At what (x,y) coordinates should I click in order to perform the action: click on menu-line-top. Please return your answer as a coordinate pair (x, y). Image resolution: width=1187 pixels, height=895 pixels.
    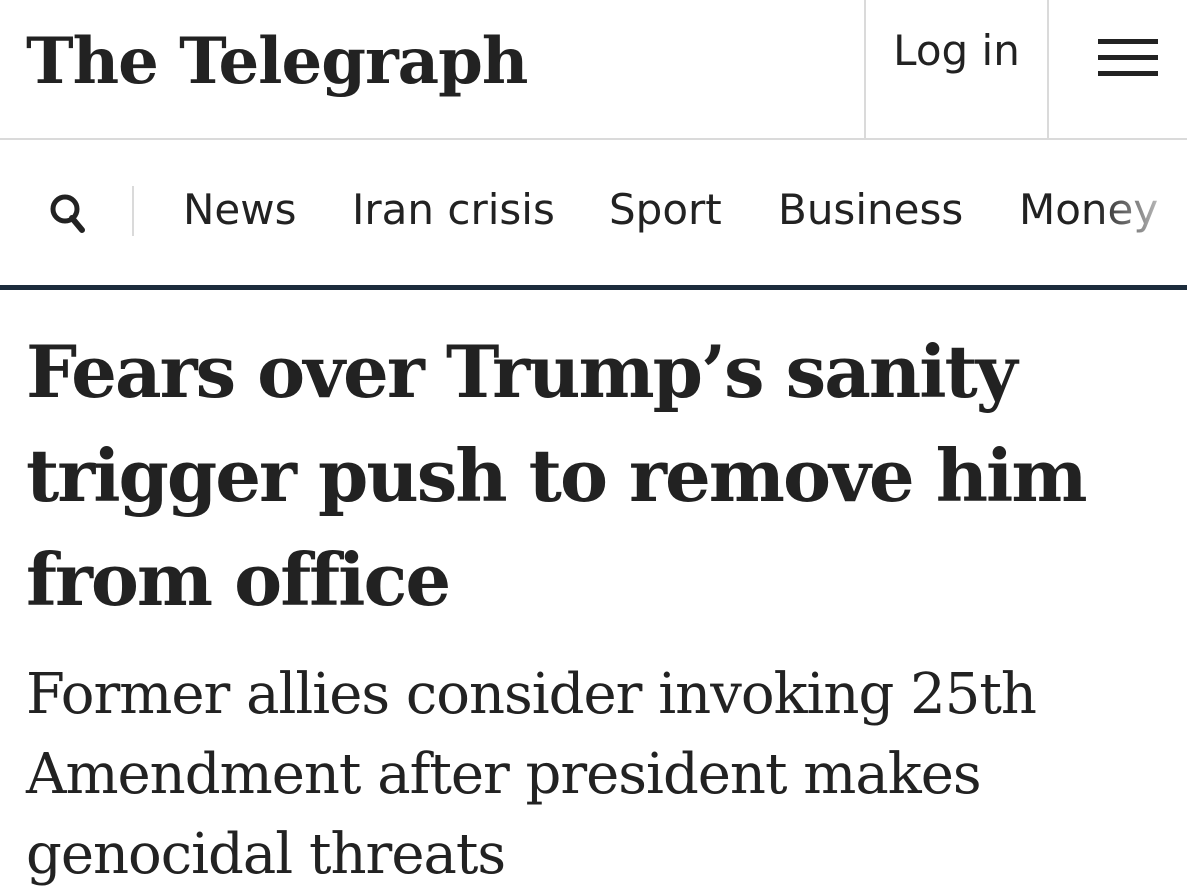
    Looking at the image, I should click on (1128, 41).